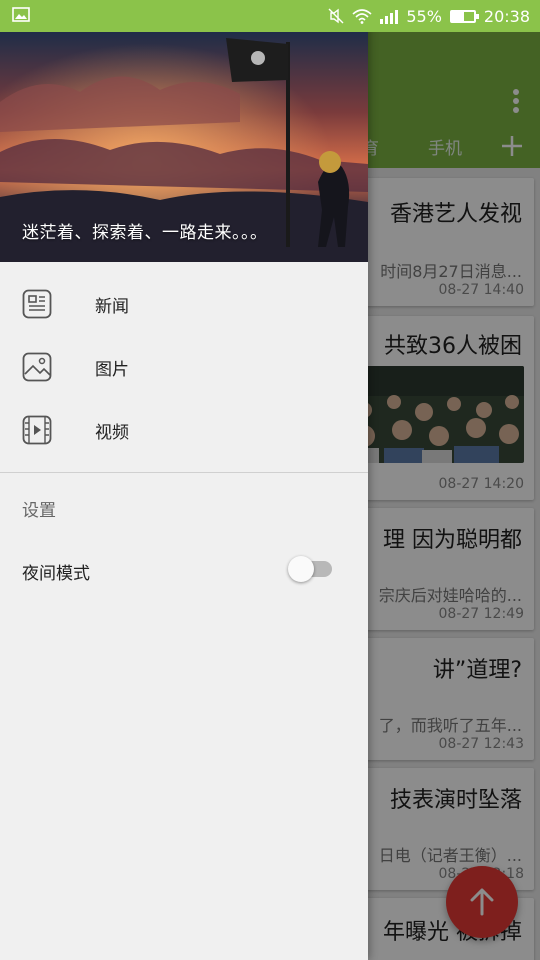 The height and width of the screenshot is (960, 540). I want to click on status-right: 55% 20:38, so click(429, 16).